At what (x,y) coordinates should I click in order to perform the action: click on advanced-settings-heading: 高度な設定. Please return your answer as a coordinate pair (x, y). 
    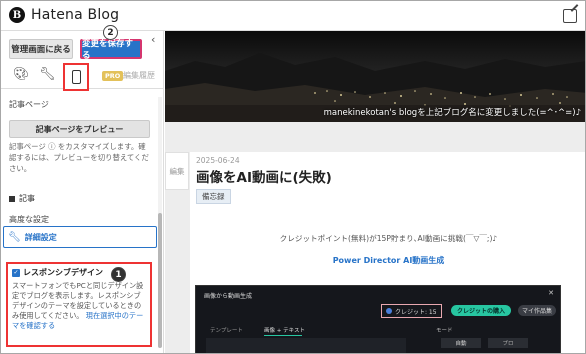
    Looking at the image, I should click on (29, 219).